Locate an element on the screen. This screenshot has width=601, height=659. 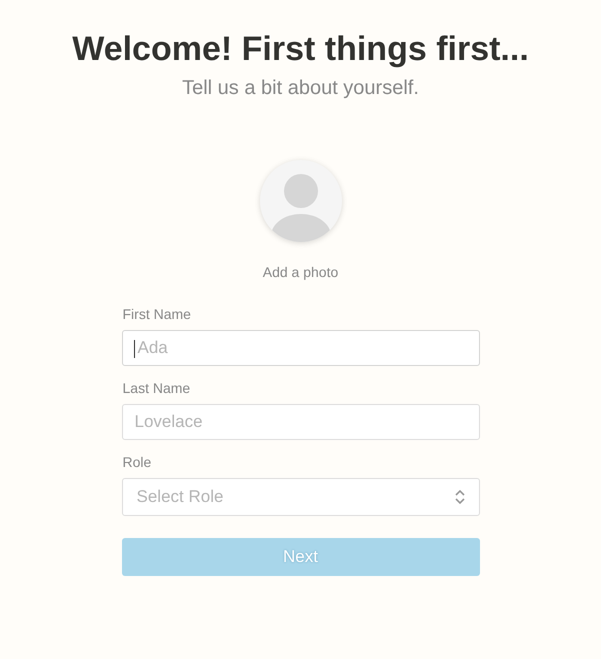
text-field: Ada is located at coordinates (301, 348).